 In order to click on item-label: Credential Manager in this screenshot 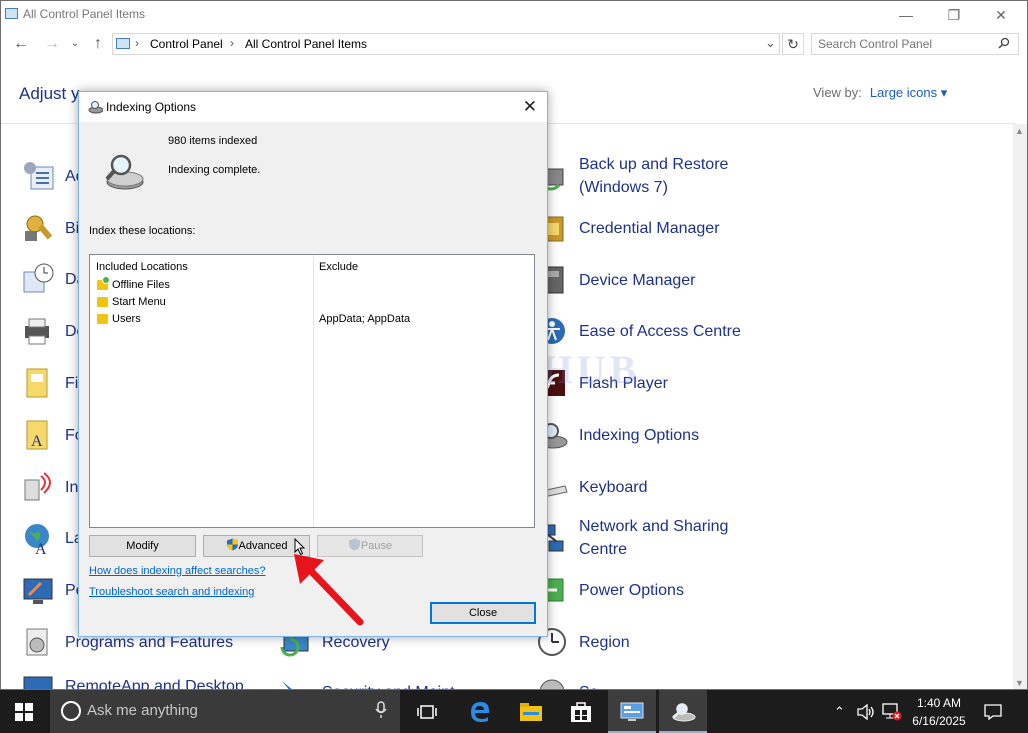, I will do `click(649, 228)`.